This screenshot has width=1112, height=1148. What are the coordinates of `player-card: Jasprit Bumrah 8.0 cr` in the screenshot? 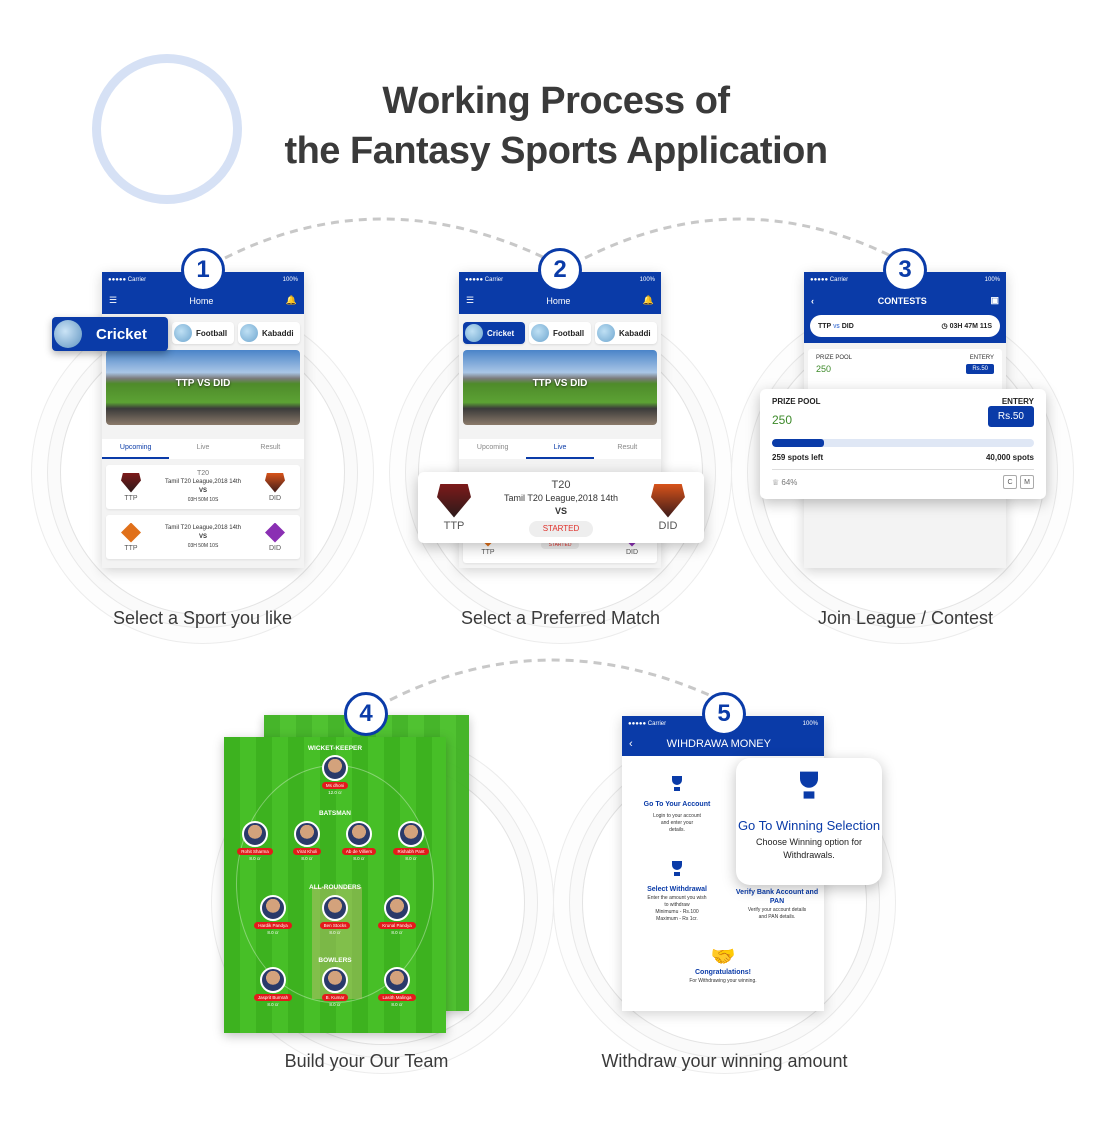 It's located at (273, 987).